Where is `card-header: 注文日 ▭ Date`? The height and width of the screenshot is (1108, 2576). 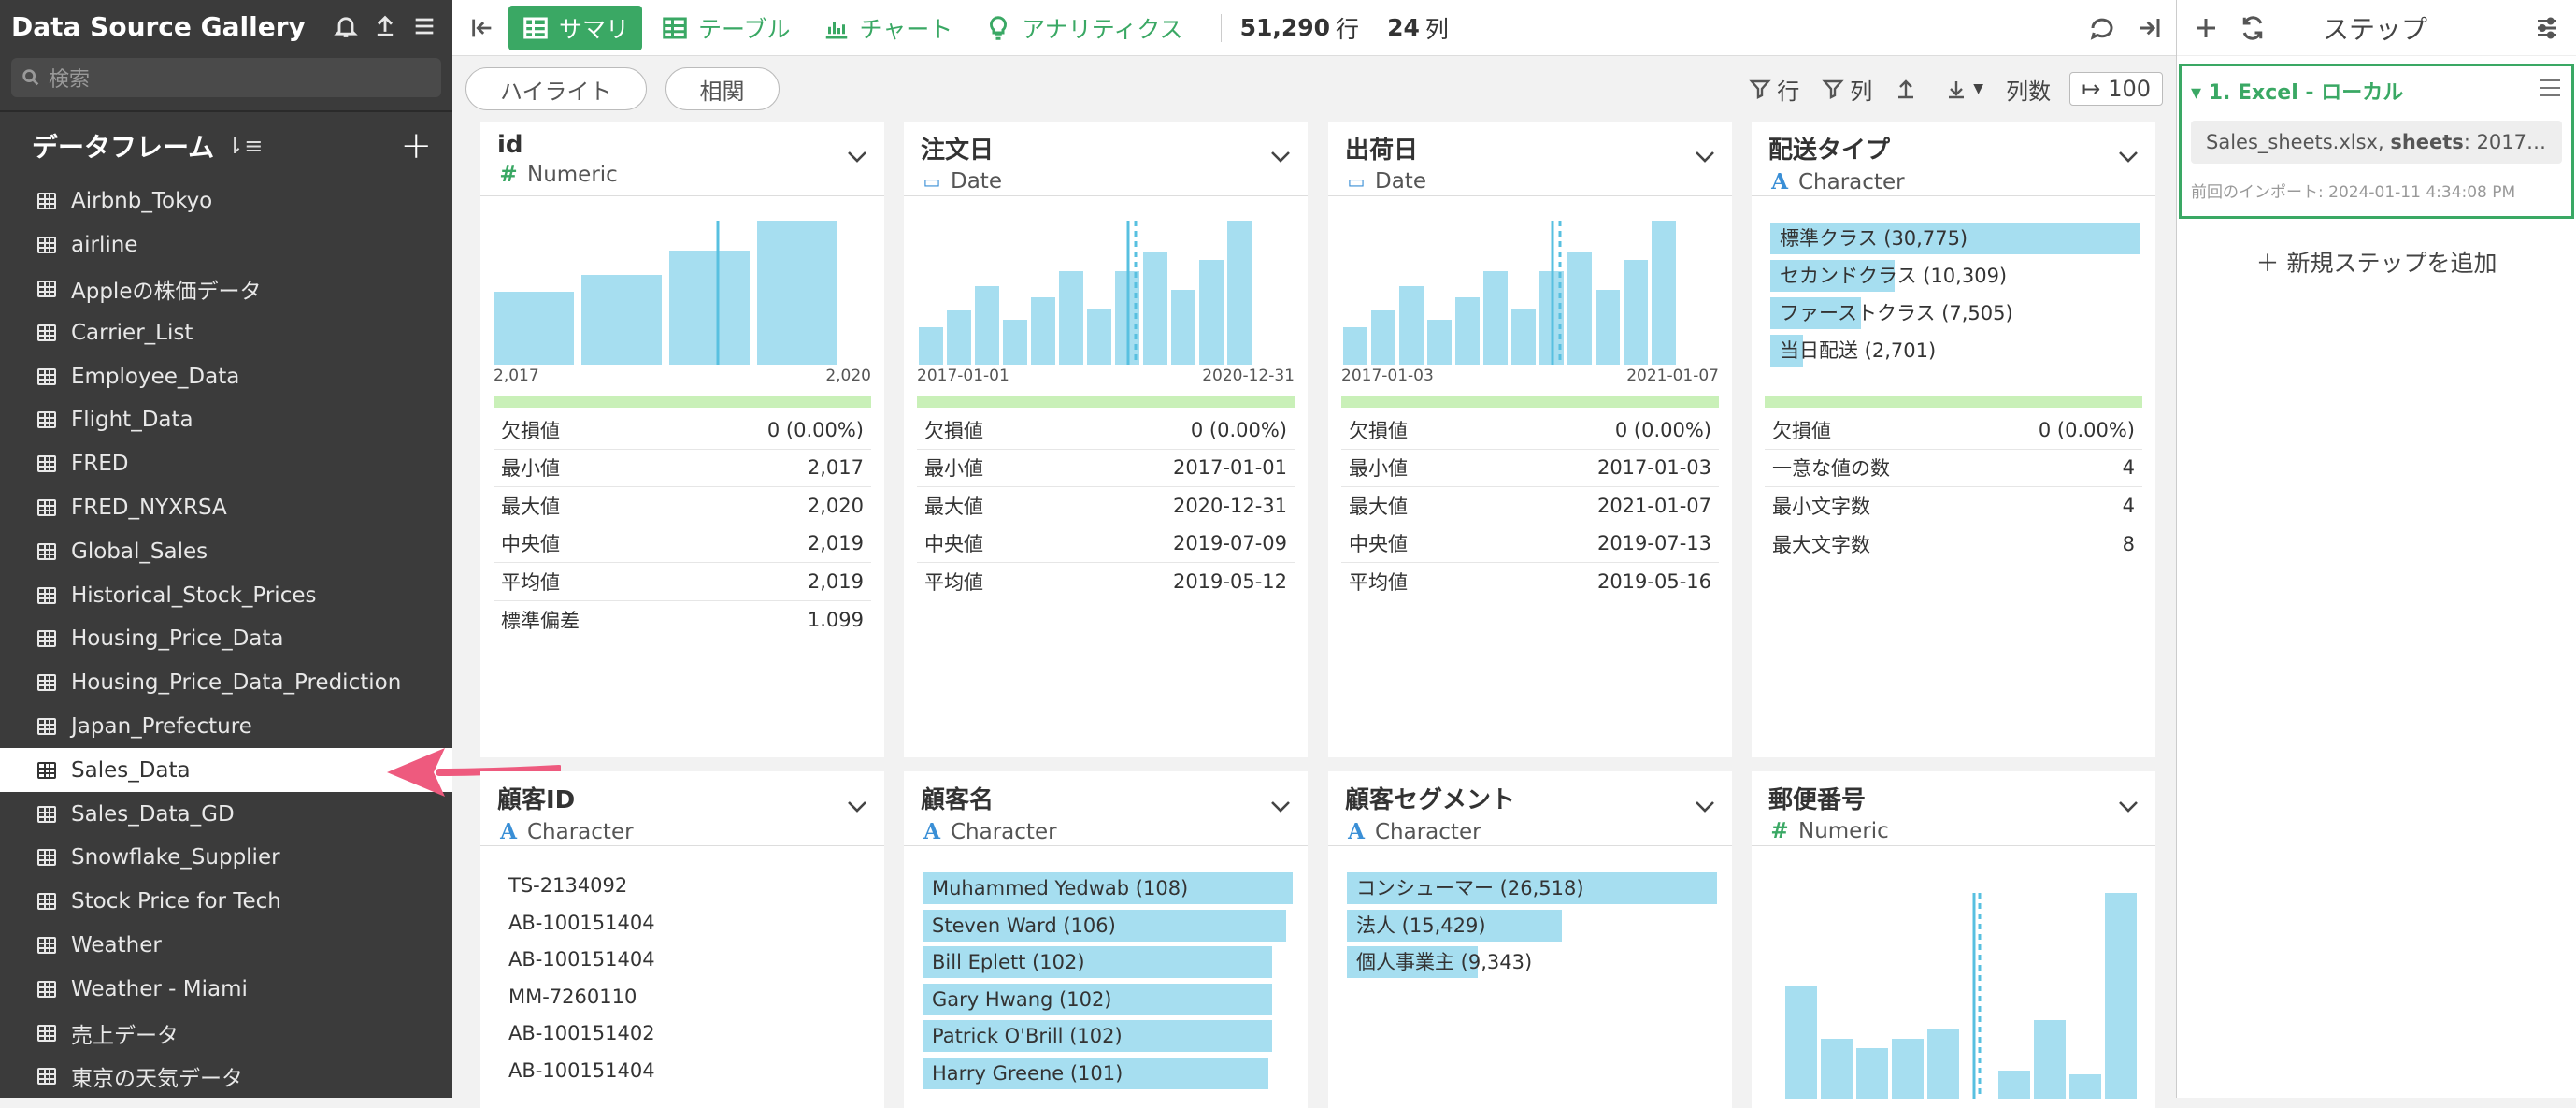 card-header: 注文日 ▭ Date is located at coordinates (1106, 159).